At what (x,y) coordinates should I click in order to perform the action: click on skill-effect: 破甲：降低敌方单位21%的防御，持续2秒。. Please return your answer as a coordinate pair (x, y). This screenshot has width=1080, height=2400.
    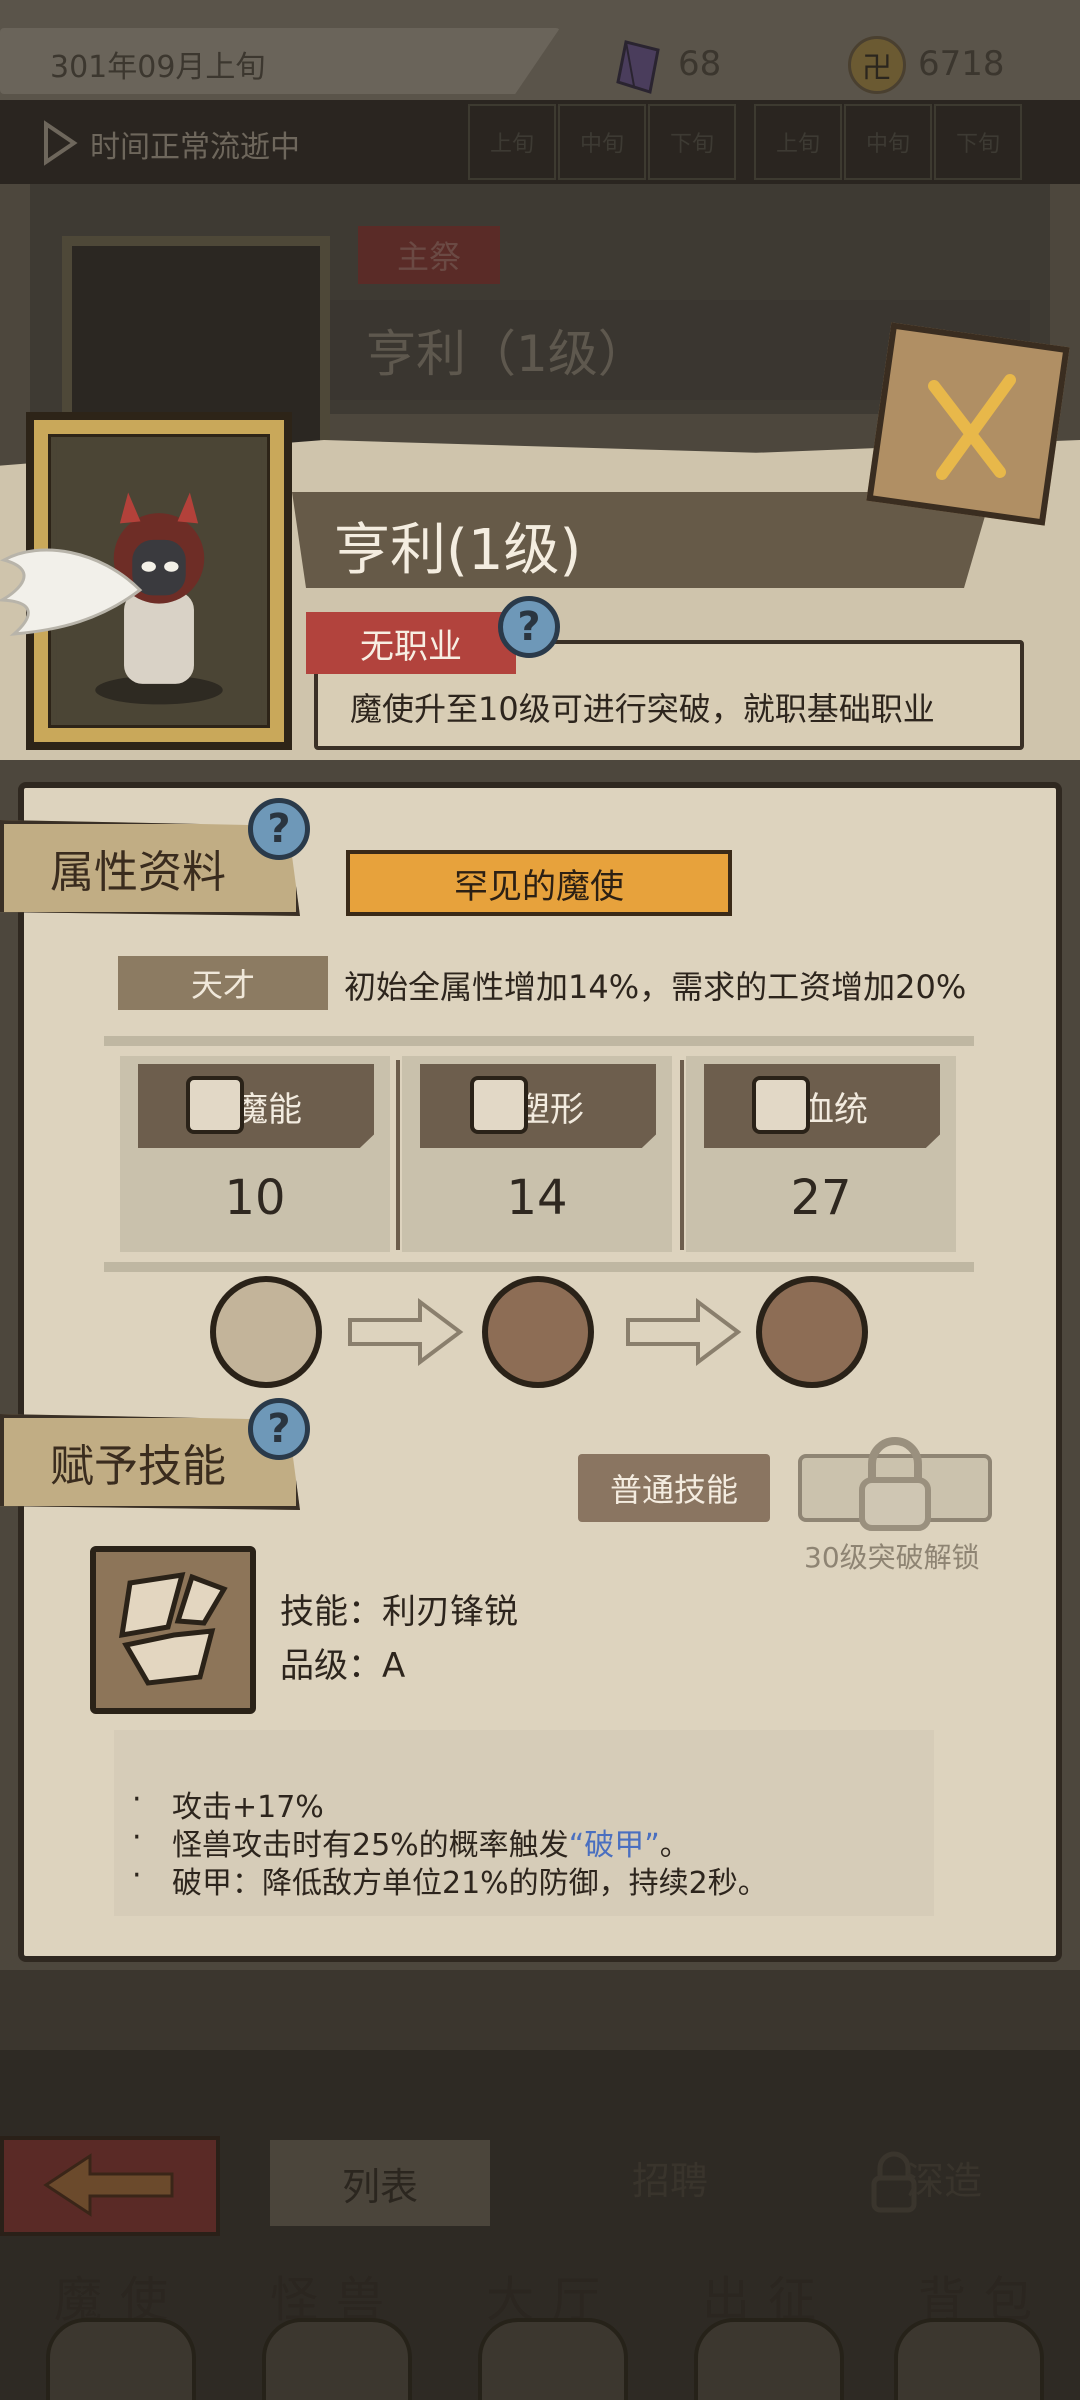
    Looking at the image, I should click on (470, 1883).